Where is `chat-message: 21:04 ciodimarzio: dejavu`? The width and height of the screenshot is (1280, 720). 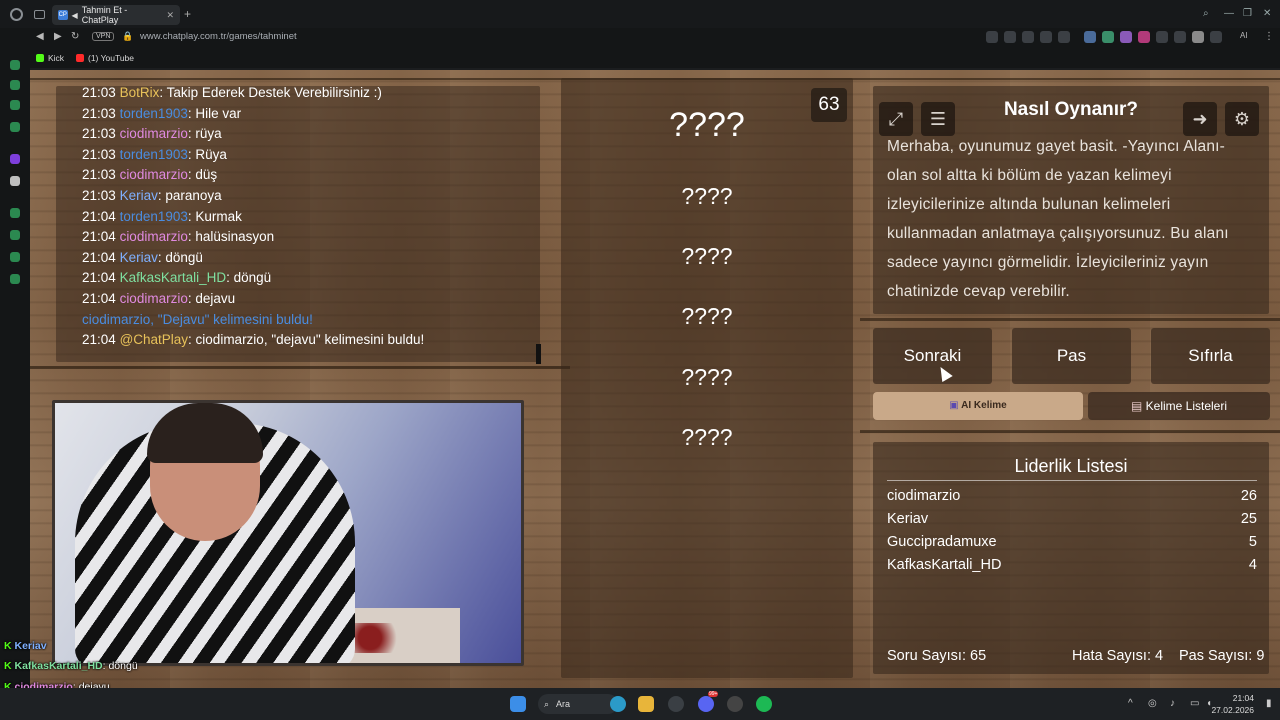 chat-message: 21:04 ciodimarzio: dejavu is located at coordinates (158, 298).